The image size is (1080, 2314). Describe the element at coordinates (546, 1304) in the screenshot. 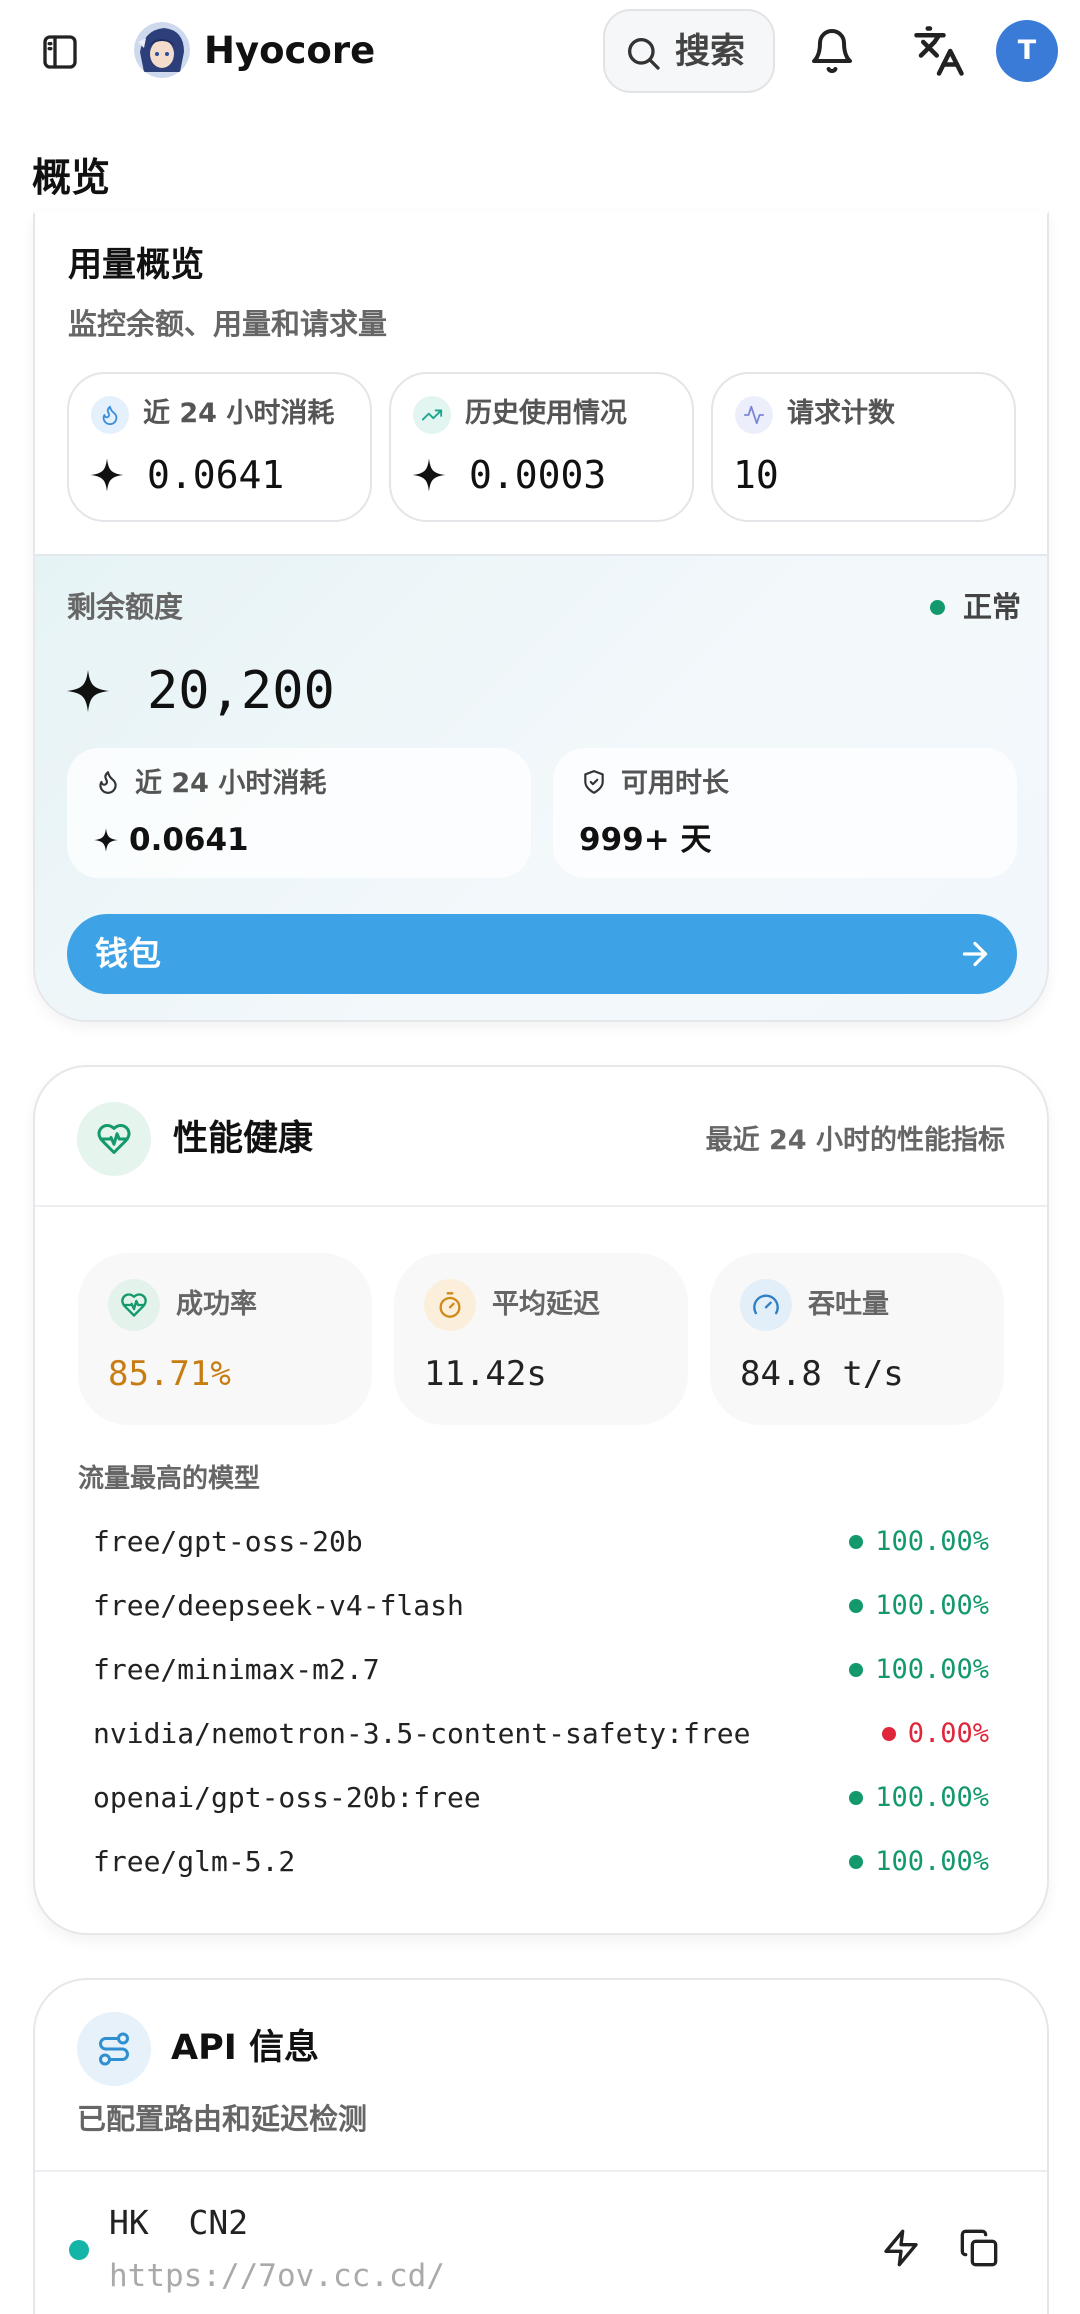

I see `metric-label: 平均延迟` at that location.